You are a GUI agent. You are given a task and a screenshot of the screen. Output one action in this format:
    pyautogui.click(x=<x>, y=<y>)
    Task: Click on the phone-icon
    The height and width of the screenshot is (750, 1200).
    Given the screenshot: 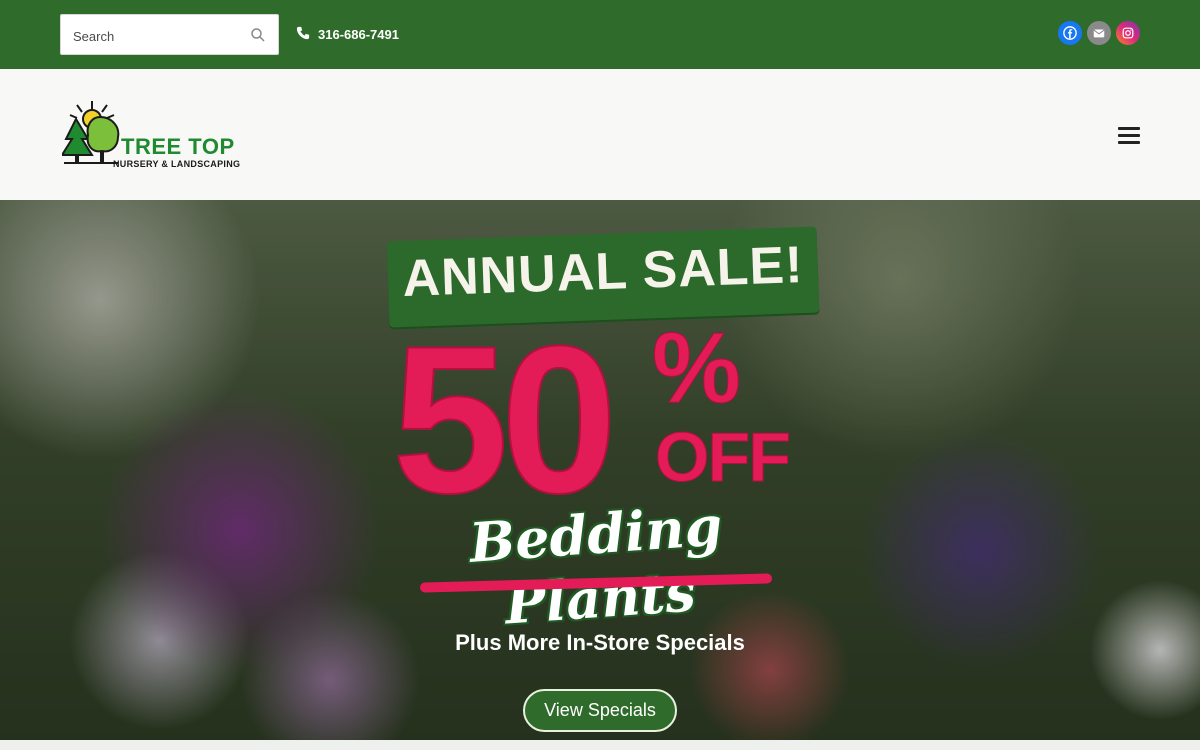 What is the action you would take?
    pyautogui.click(x=303, y=34)
    